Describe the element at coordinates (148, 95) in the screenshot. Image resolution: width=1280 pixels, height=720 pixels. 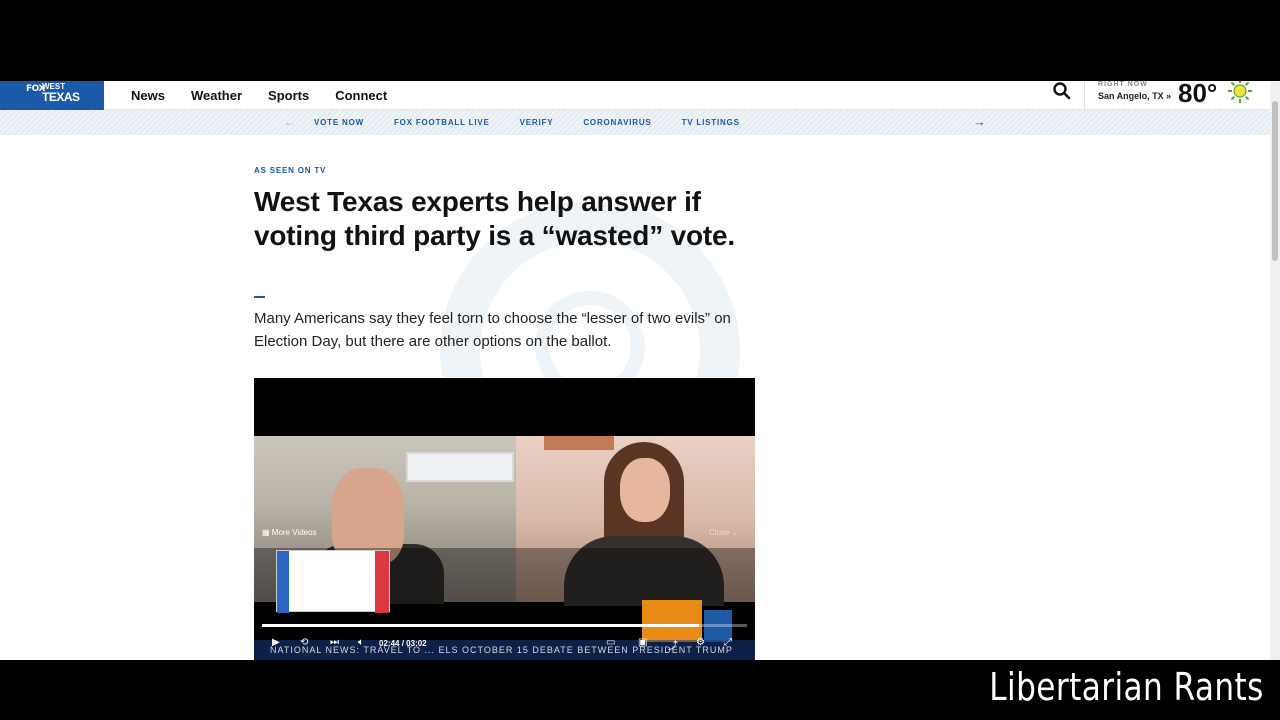
I see `nav-news: News` at that location.